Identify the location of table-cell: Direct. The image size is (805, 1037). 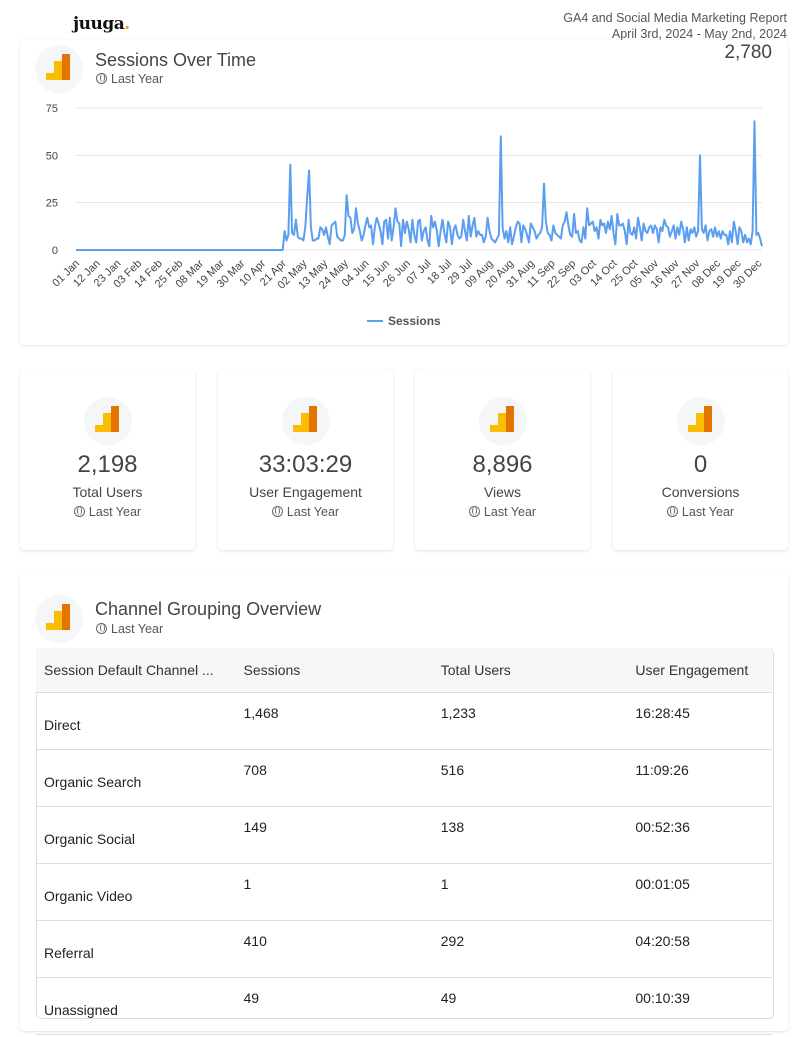
(136, 721).